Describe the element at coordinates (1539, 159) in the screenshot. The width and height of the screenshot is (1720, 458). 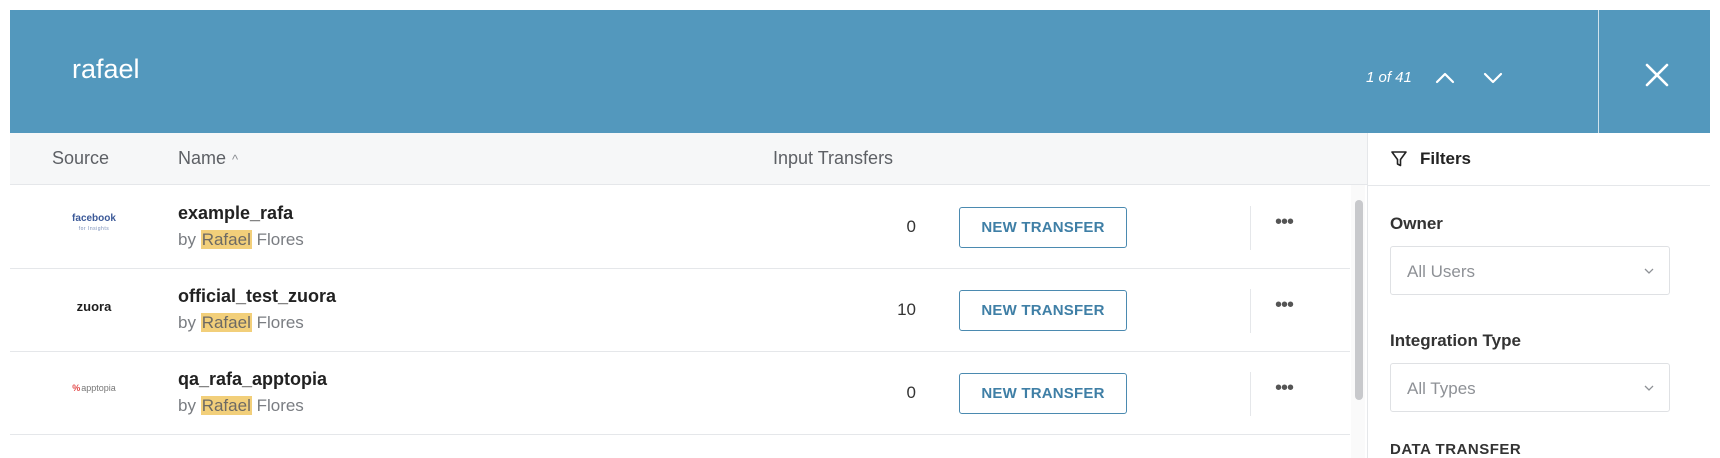
I see `filters-header: Filters` at that location.